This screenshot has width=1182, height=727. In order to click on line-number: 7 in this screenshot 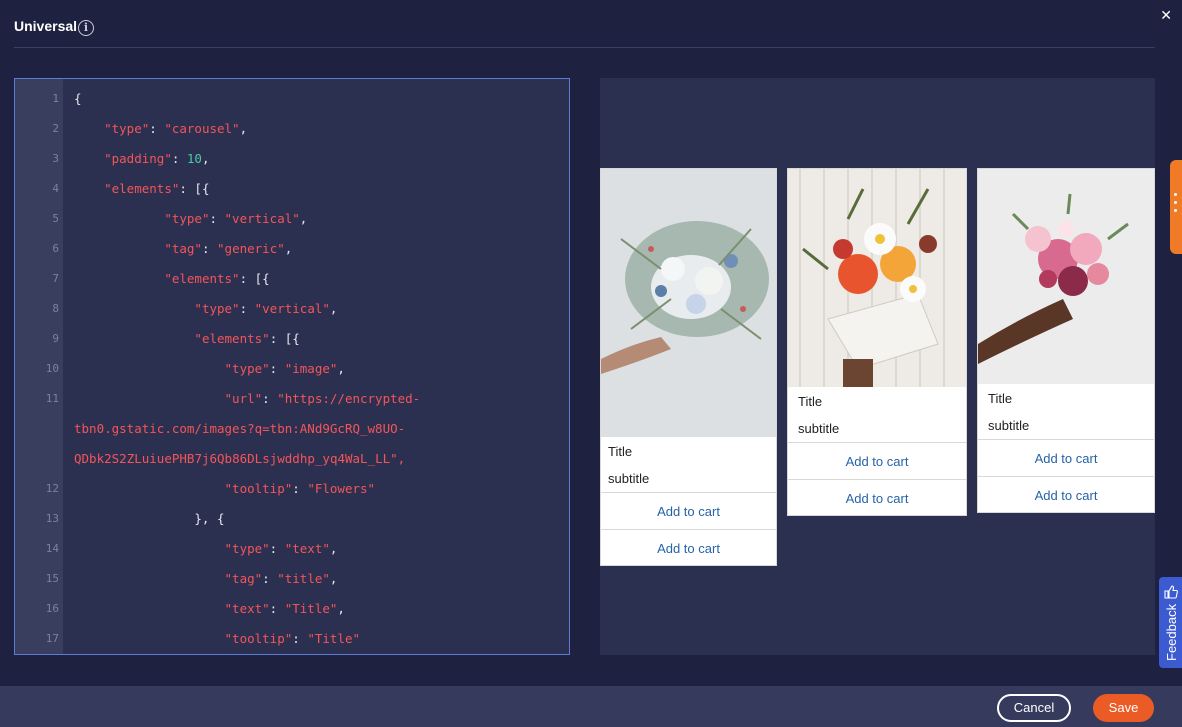, I will do `click(55, 278)`.